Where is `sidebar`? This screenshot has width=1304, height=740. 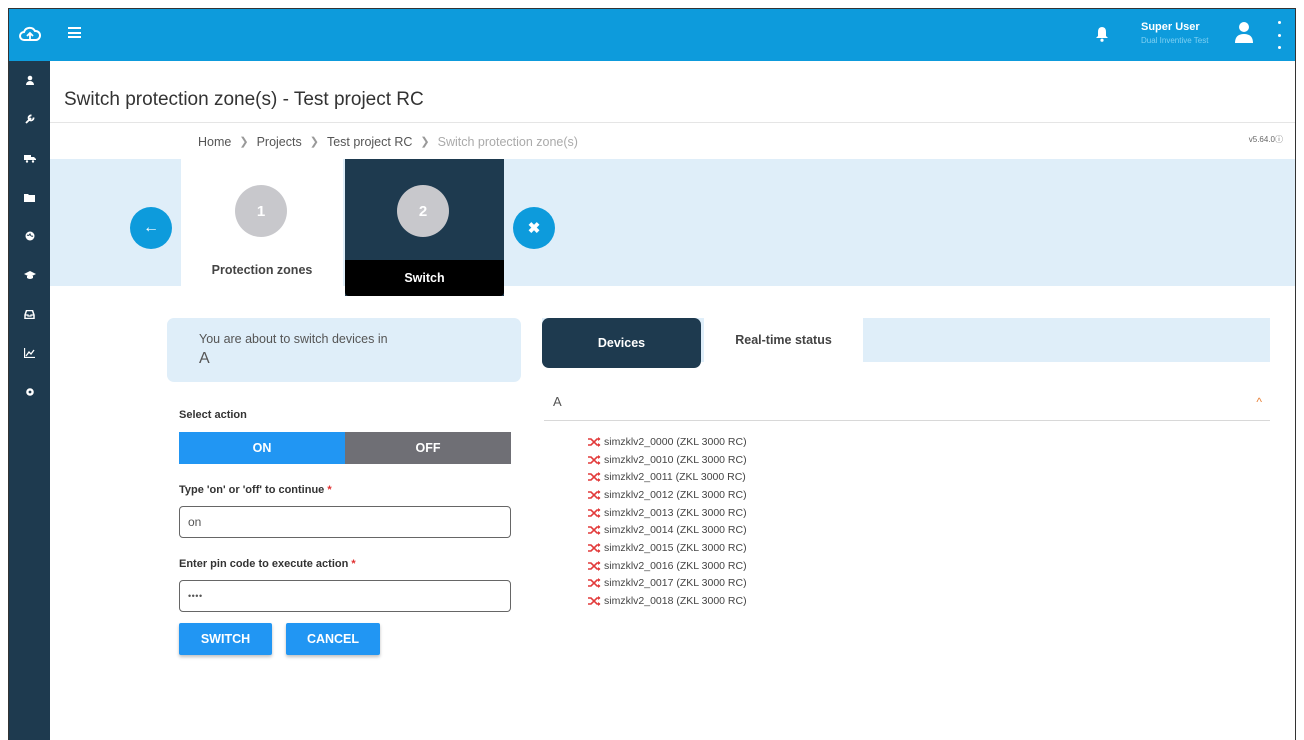 sidebar is located at coordinates (29, 374).